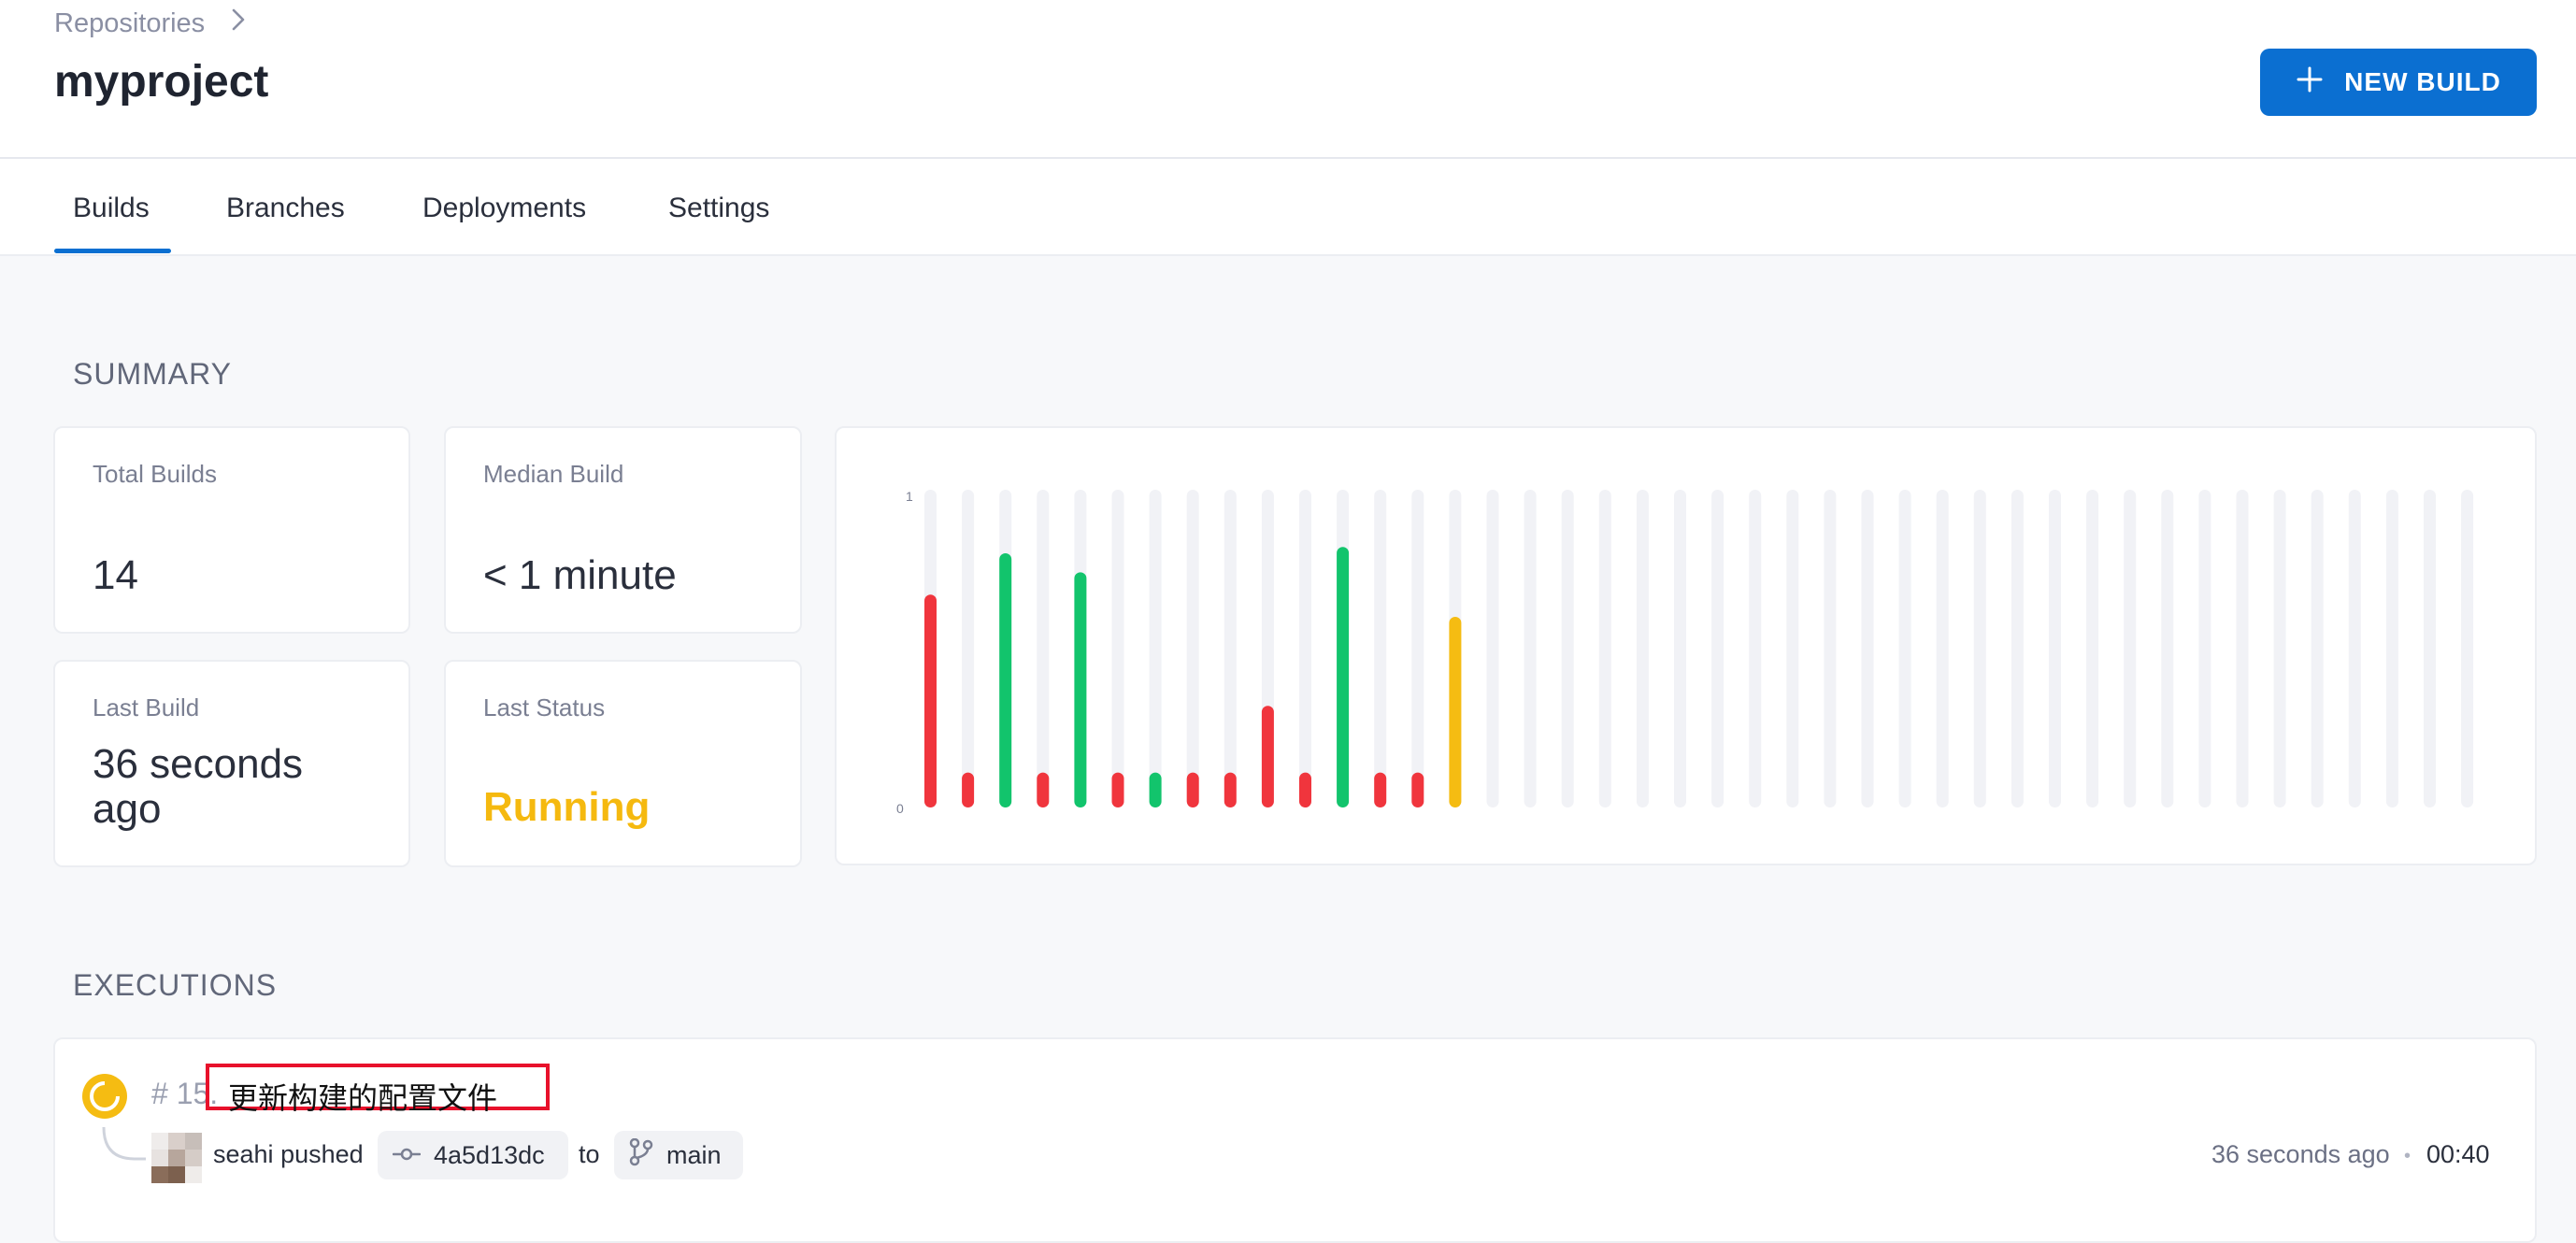 Image resolution: width=2576 pixels, height=1243 pixels. Describe the element at coordinates (694, 1154) in the screenshot. I see `branch-name: main` at that location.